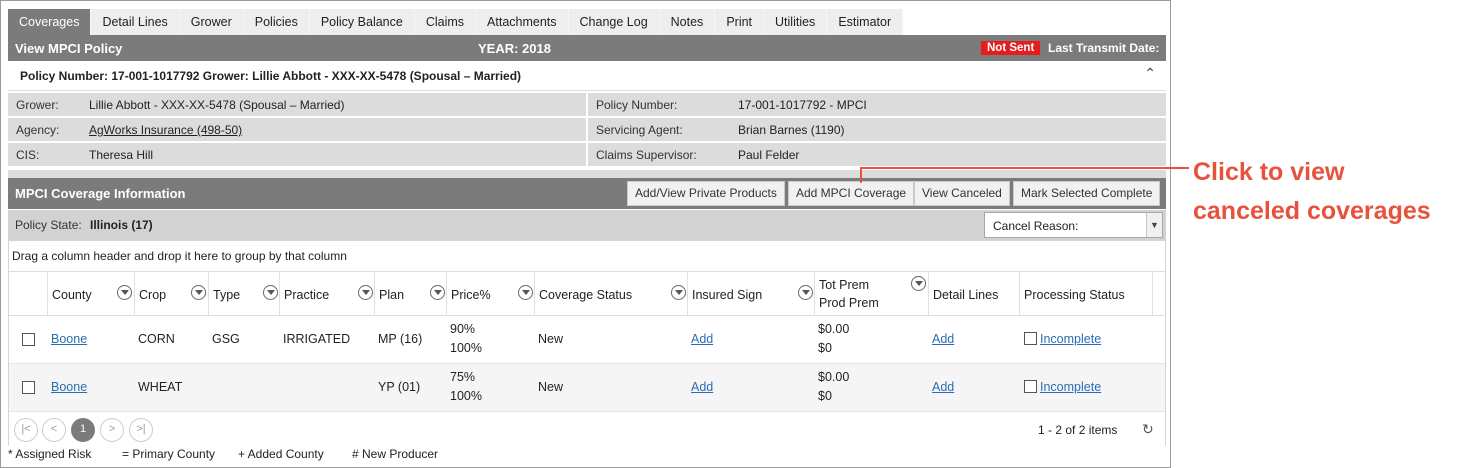  What do you see at coordinates (1269, 172) in the screenshot?
I see `callout-line-1: Click to view` at bounding box center [1269, 172].